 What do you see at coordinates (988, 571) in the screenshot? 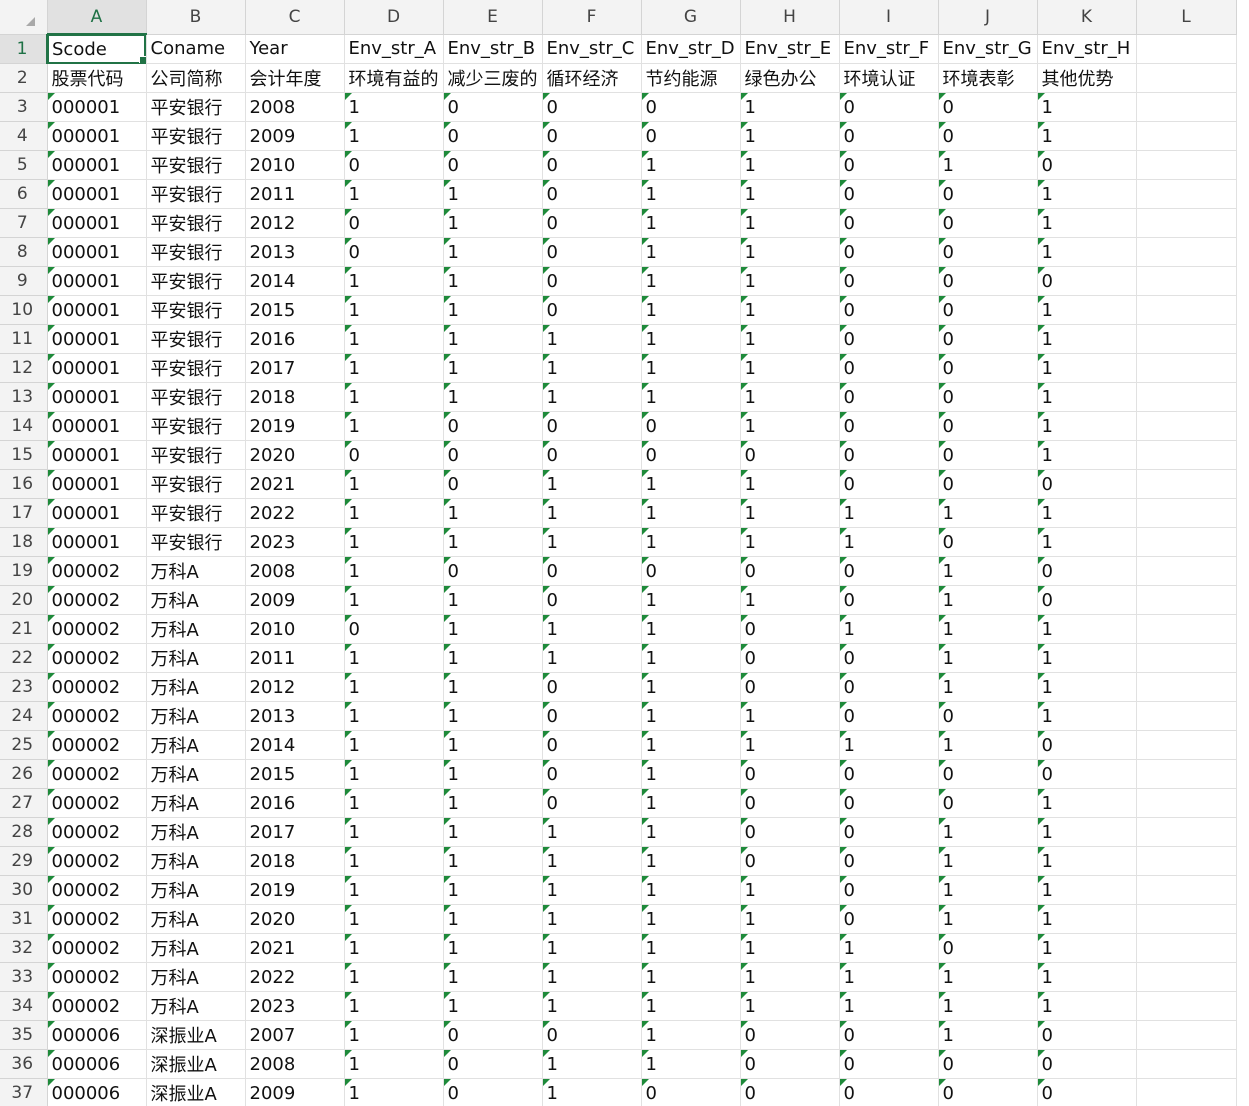
I see `cell-j19: 1` at bounding box center [988, 571].